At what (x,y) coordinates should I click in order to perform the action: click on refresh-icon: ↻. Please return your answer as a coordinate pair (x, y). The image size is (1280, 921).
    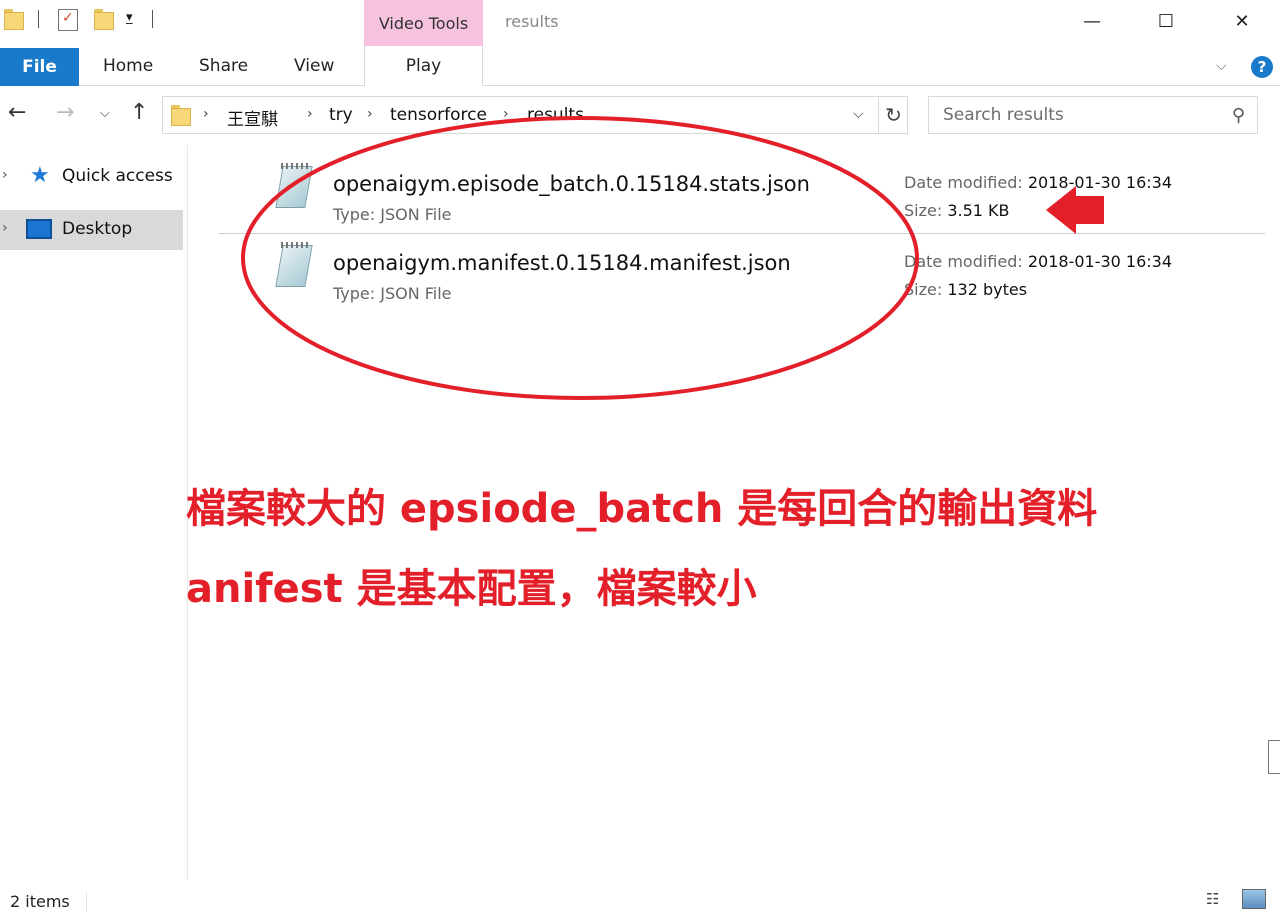
    Looking at the image, I should click on (893, 115).